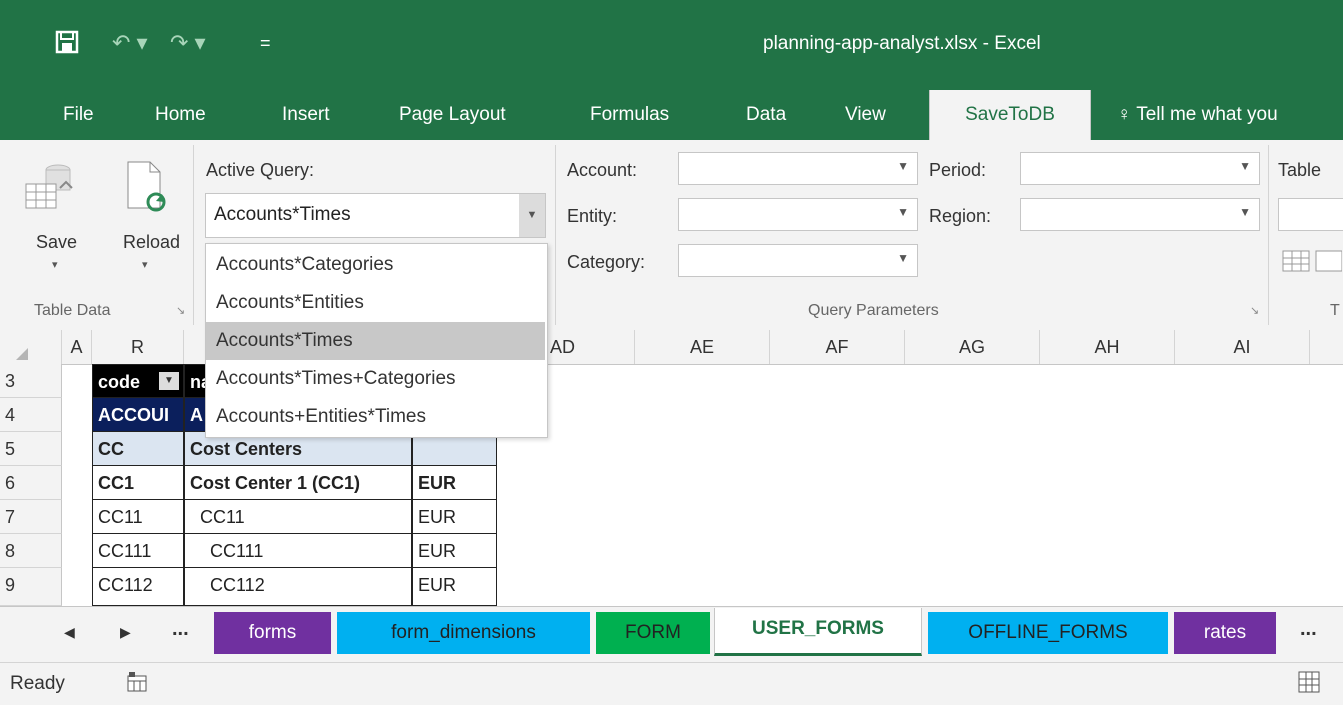 Image resolution: width=1343 pixels, height=705 pixels. Describe the element at coordinates (818, 632) in the screenshot. I see `sheet-tab-user-forms: USER_FORMS` at that location.